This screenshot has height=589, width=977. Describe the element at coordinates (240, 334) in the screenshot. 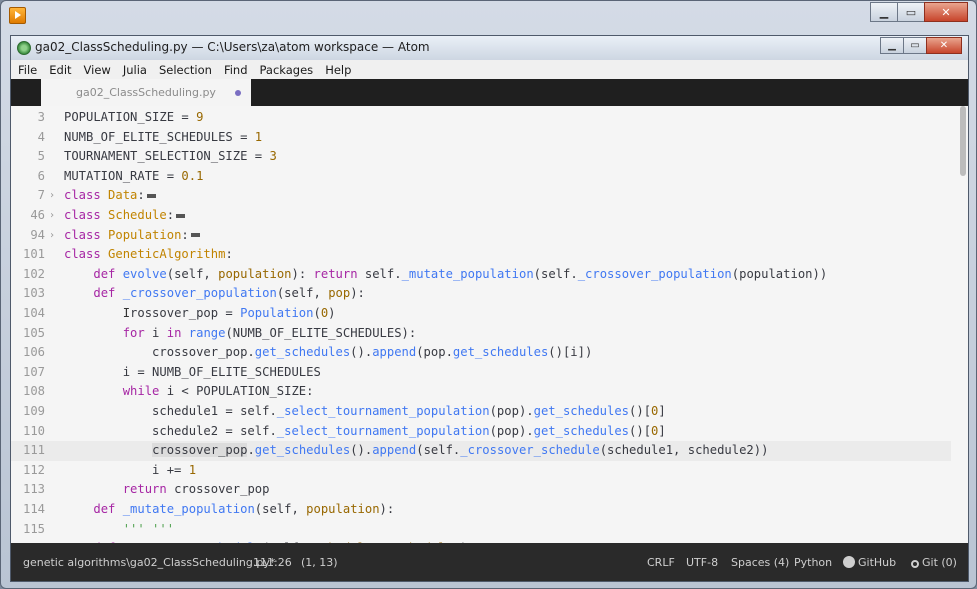

I see `code-text: for i in range(NUMB_OF_ELITE_SCHEDULES):` at that location.